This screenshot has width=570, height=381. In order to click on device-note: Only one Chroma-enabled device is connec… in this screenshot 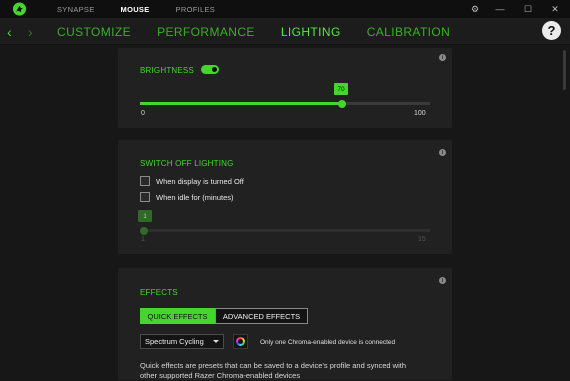, I will do `click(328, 342)`.